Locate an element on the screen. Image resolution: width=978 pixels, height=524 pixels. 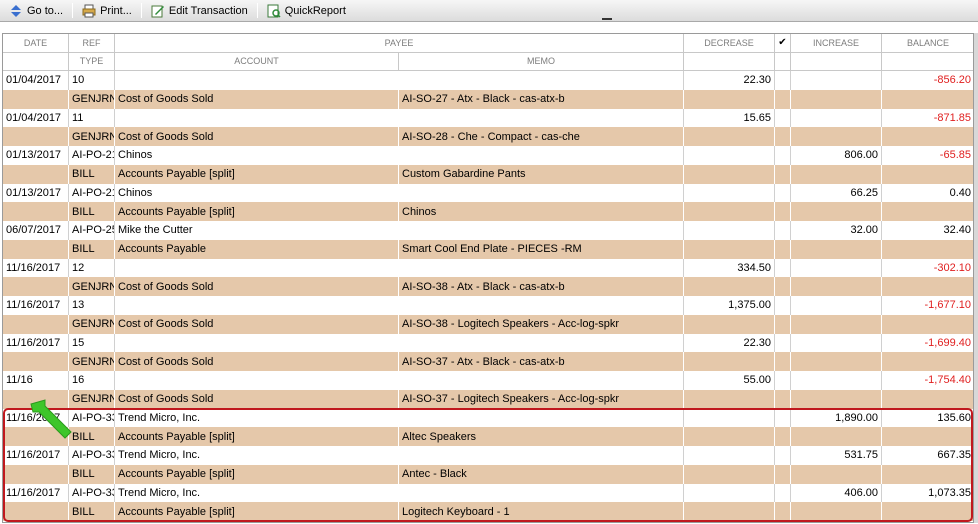
quickreport-button: QuickReport is located at coordinates (306, 11).